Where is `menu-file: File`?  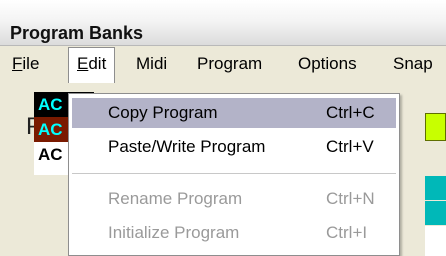 menu-file: File is located at coordinates (25, 64).